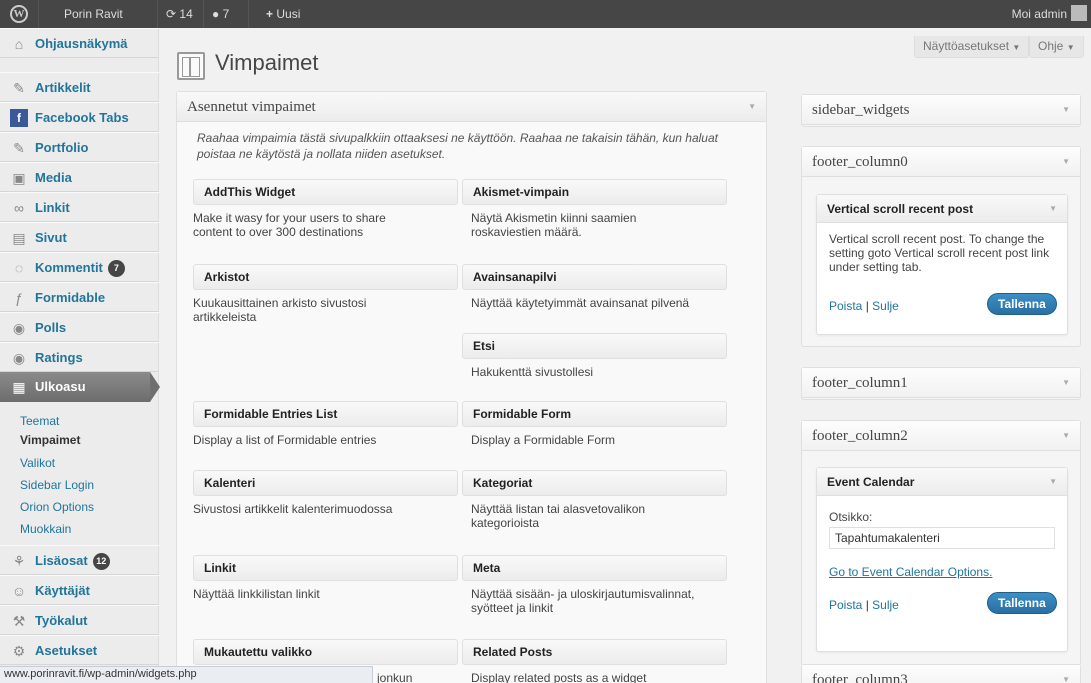  What do you see at coordinates (37, 463) in the screenshot?
I see `submenu-item-menus: Valikot` at bounding box center [37, 463].